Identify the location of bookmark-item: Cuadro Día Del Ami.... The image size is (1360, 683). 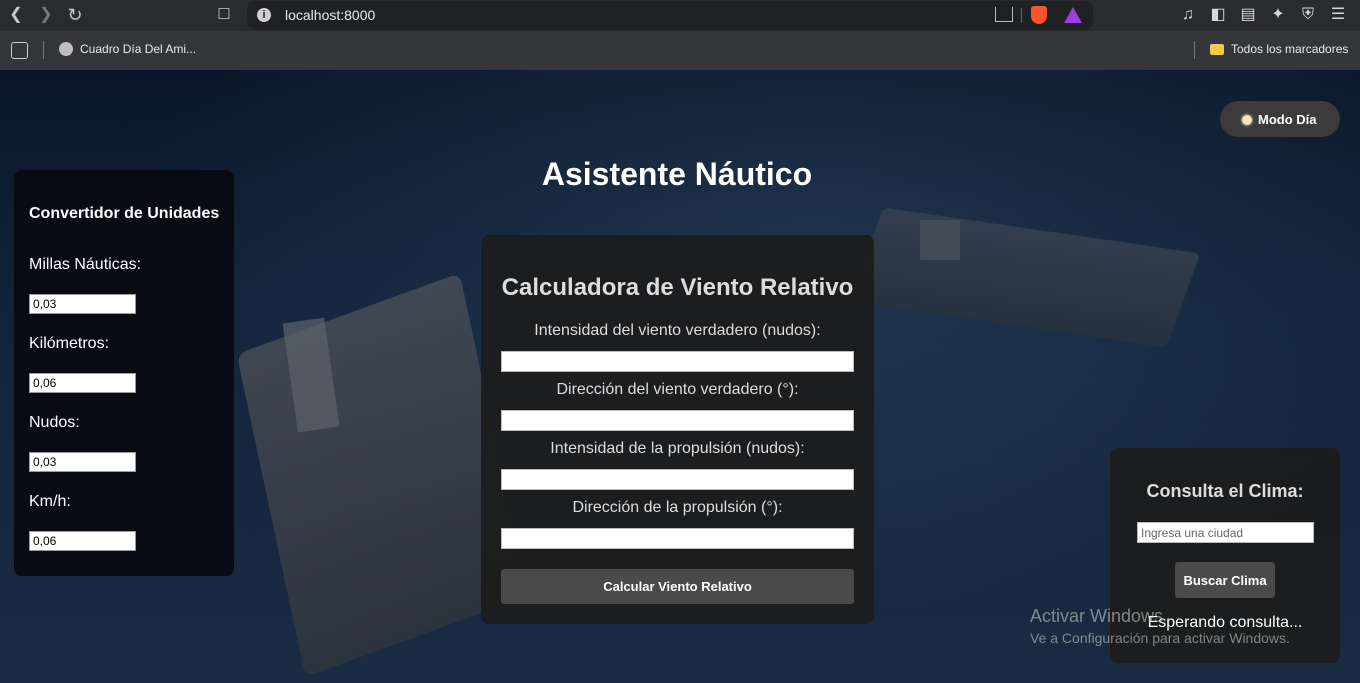
(138, 49).